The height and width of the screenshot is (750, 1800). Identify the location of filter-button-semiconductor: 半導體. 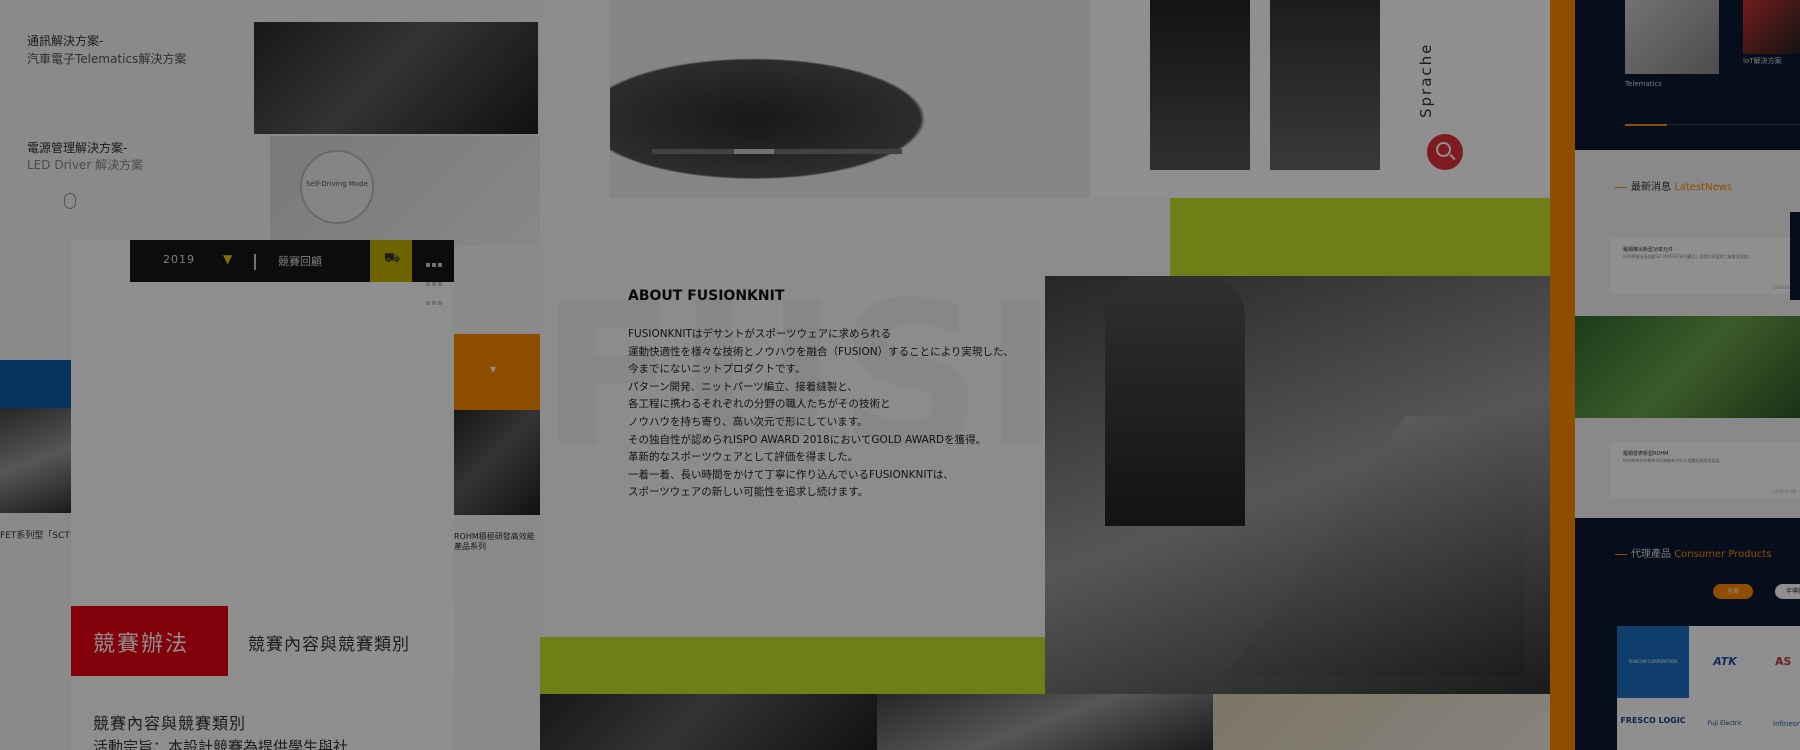
(1787, 591).